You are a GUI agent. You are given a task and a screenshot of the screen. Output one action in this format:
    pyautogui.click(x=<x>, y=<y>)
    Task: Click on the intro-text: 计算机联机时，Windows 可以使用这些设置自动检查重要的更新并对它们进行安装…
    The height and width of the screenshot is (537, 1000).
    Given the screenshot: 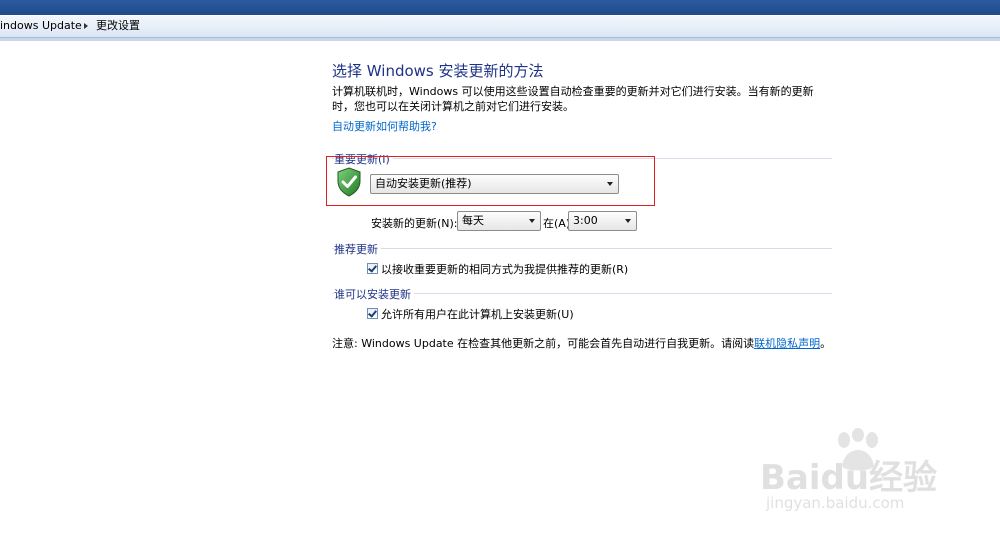 What is the action you would take?
    pyautogui.click(x=573, y=99)
    